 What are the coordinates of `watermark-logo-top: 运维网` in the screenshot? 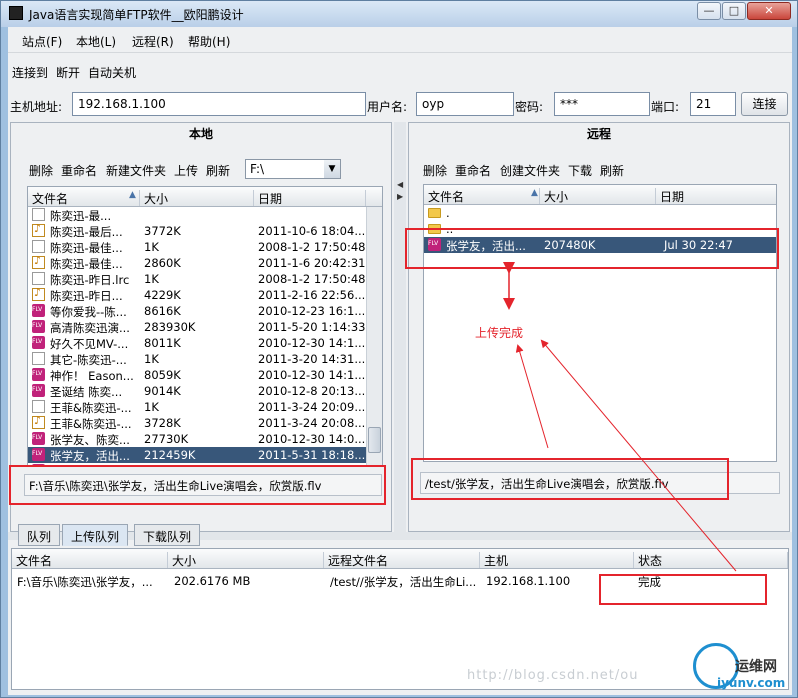 It's located at (756, 667).